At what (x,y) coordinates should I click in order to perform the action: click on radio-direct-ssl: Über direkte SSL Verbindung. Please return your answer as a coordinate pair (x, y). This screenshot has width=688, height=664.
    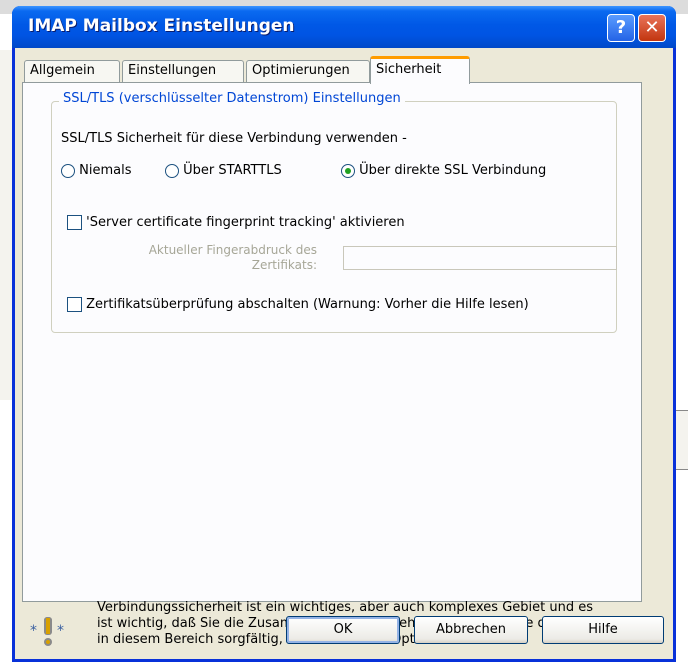
    Looking at the image, I should click on (443, 170).